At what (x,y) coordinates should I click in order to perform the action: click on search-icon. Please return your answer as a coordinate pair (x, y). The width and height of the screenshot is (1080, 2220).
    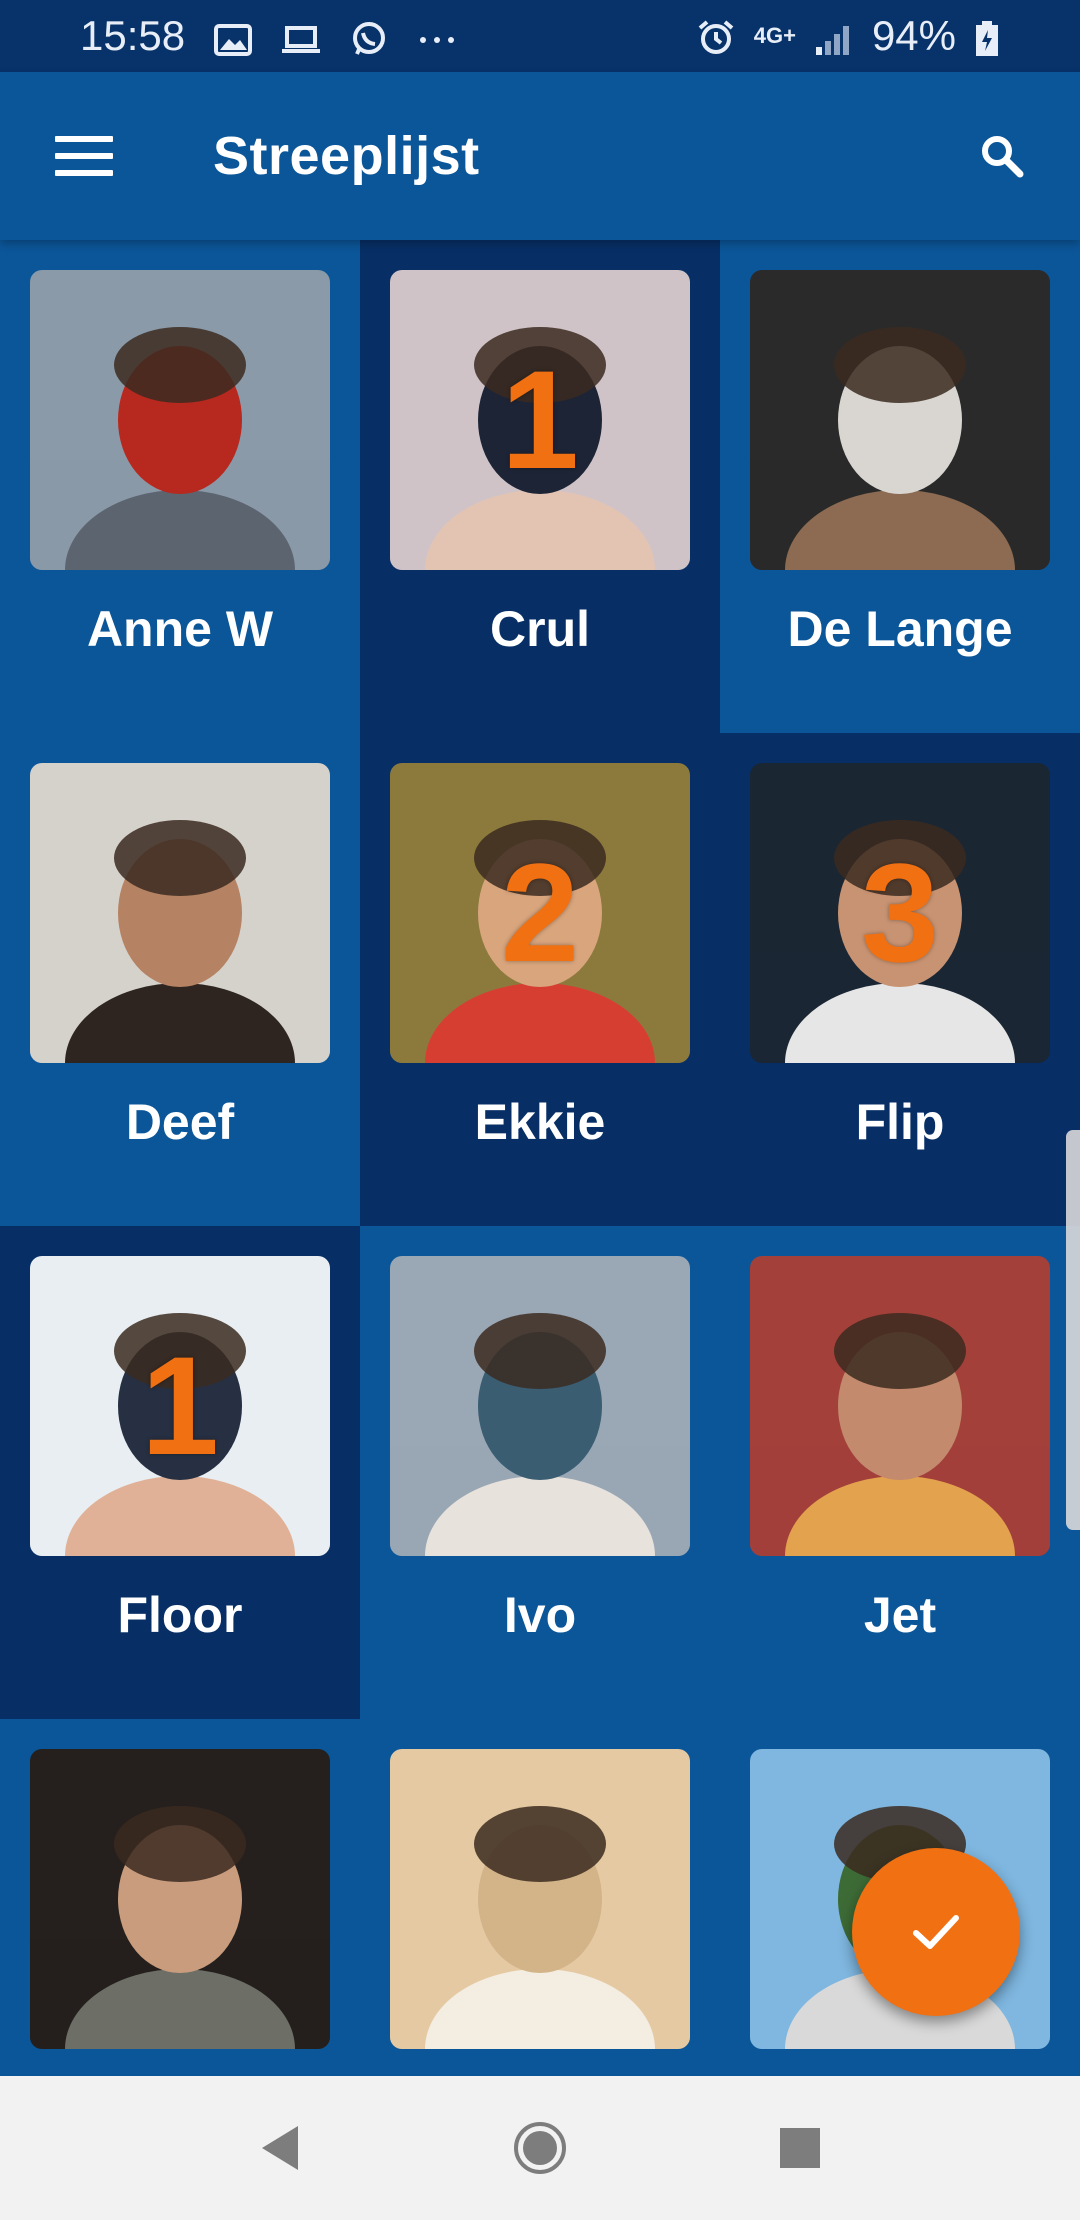
    Looking at the image, I should click on (1002, 156).